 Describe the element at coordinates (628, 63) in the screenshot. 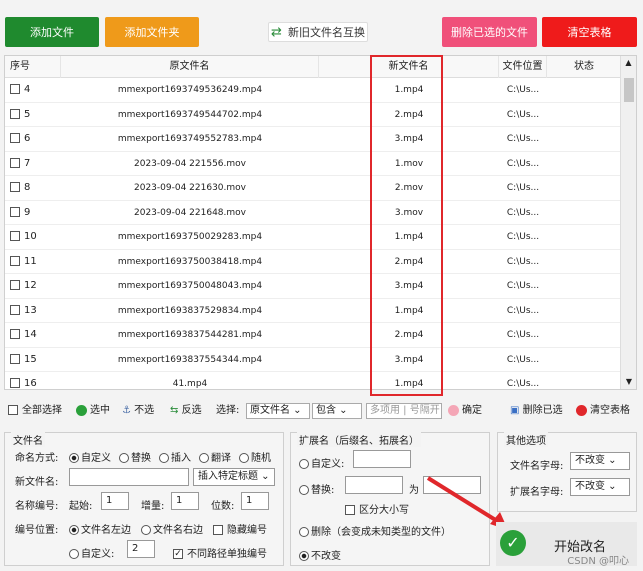

I see `scroll-up-icon: ▲` at that location.